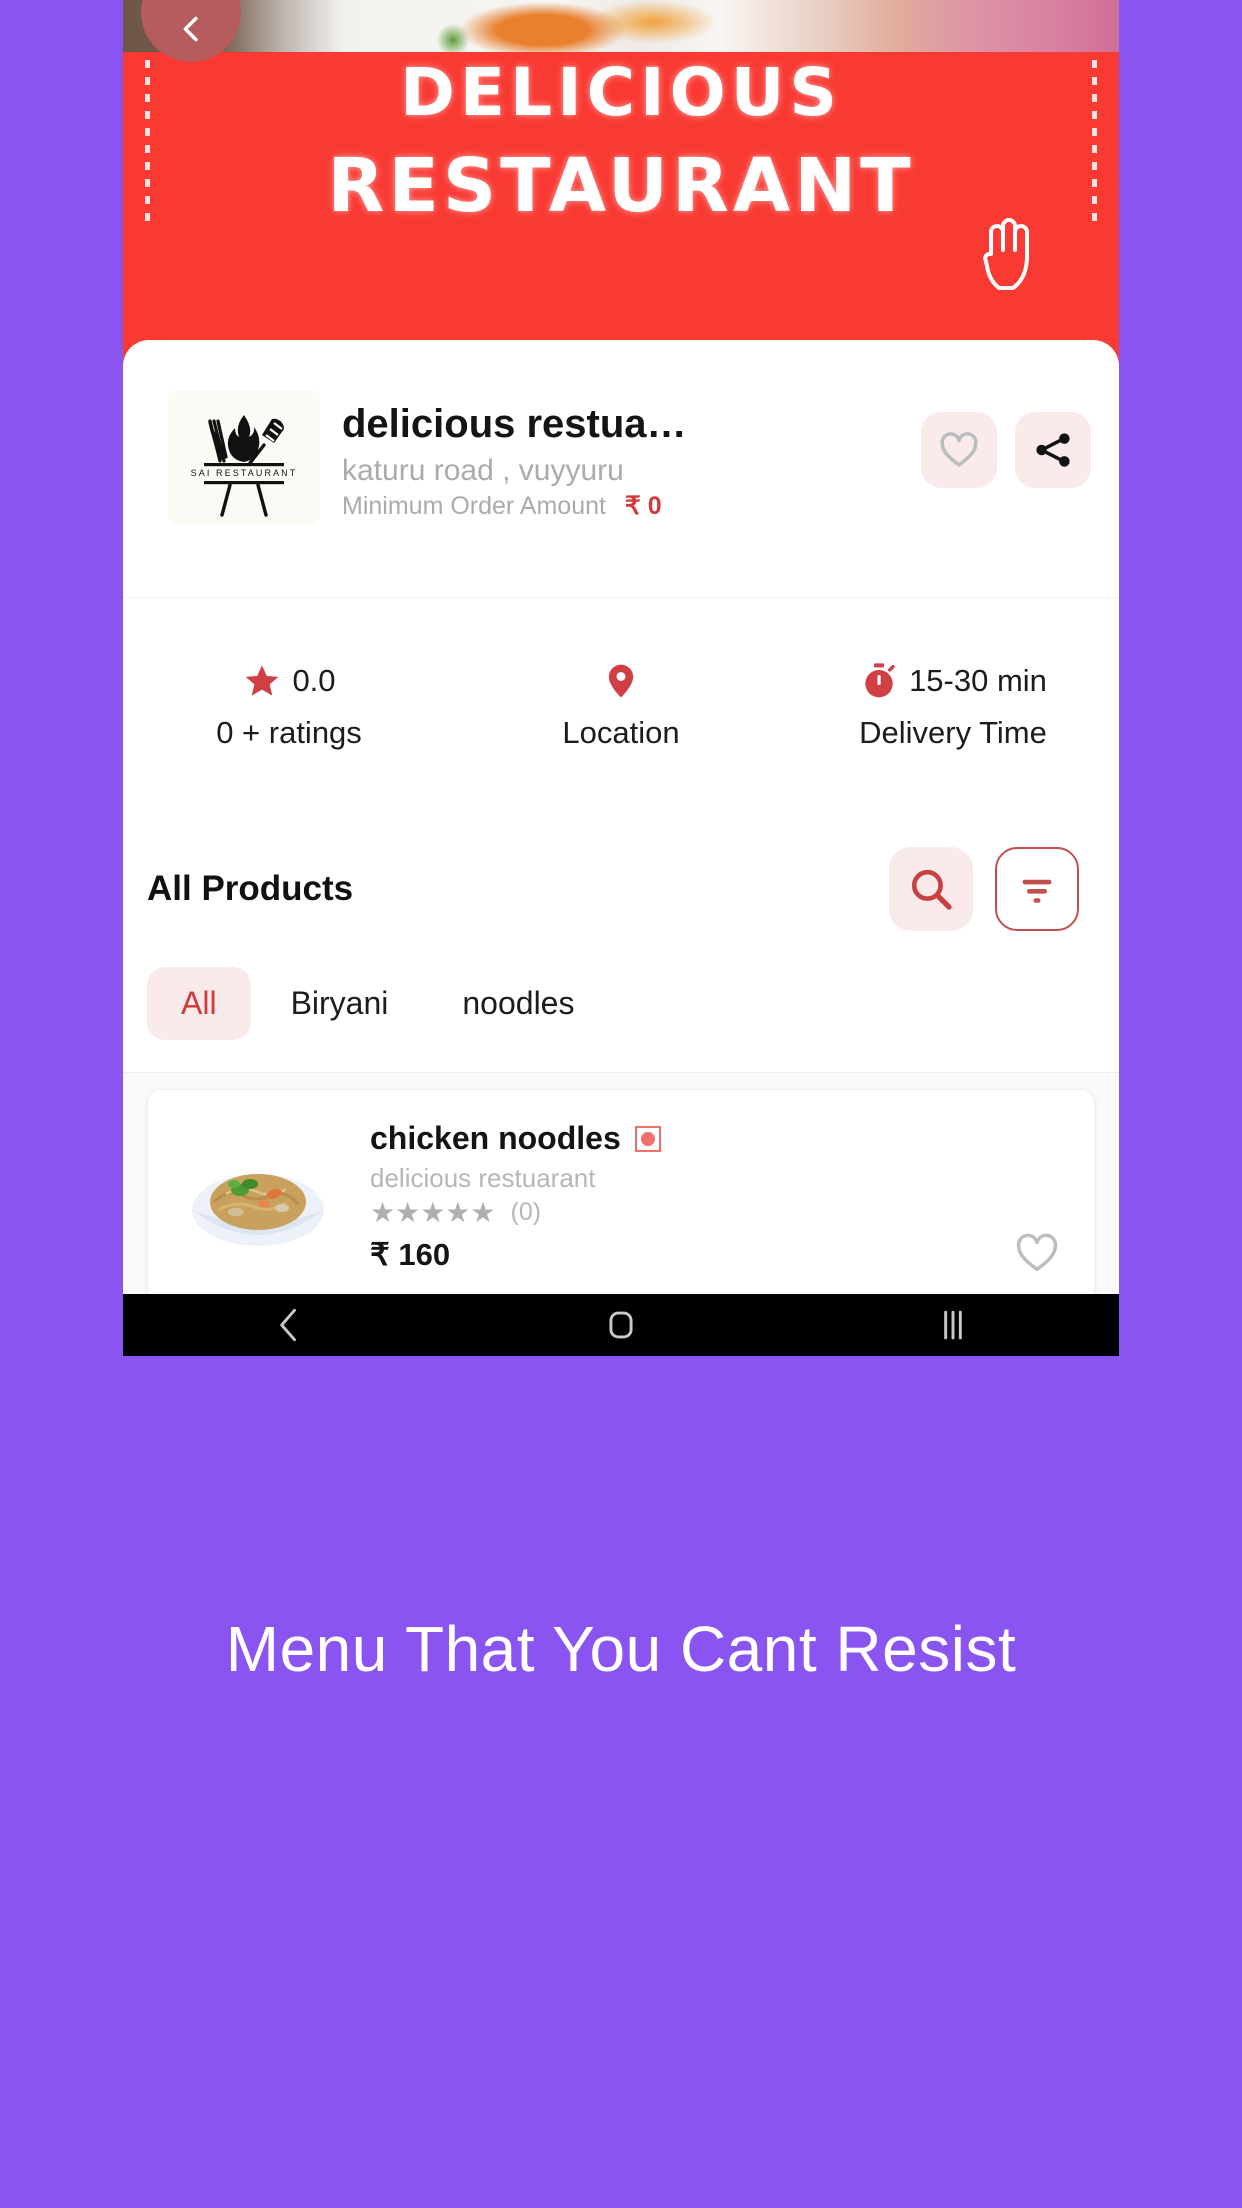  I want to click on banner-title: DELICIOUS RESTAURANT, so click(621, 142).